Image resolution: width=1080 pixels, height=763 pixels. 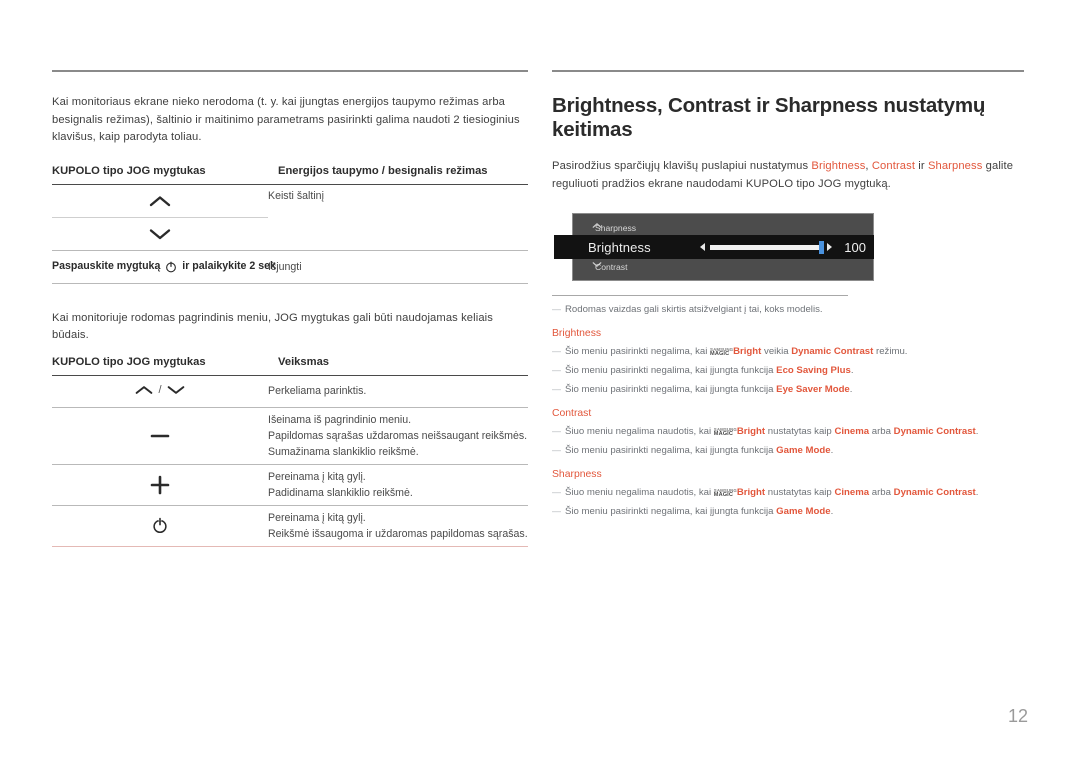 I want to click on column-header-jog-button-2: KUPOLO tipo JOG mygtukas, so click(x=129, y=361).